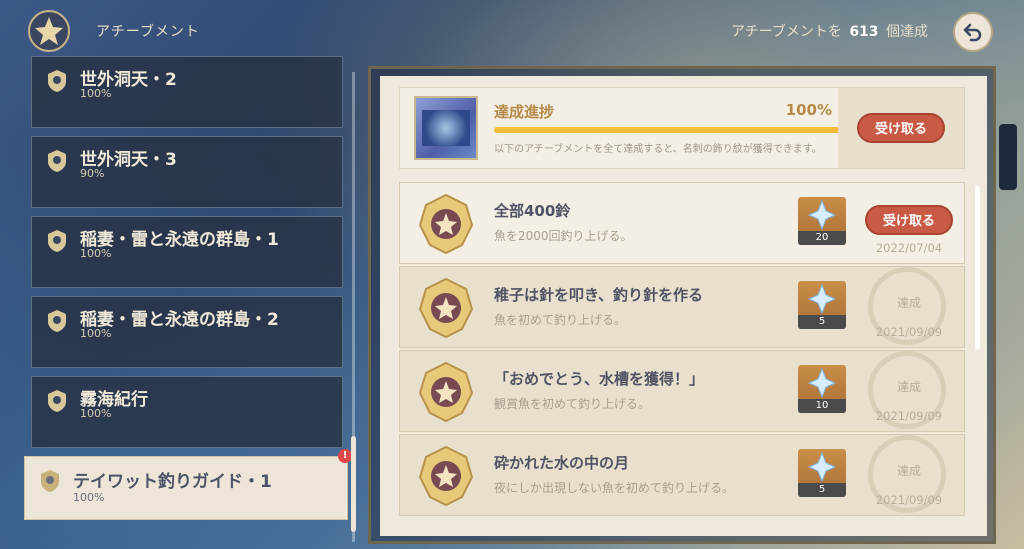 The image size is (1024, 549). I want to click on reward-quantity: 10, so click(822, 406).